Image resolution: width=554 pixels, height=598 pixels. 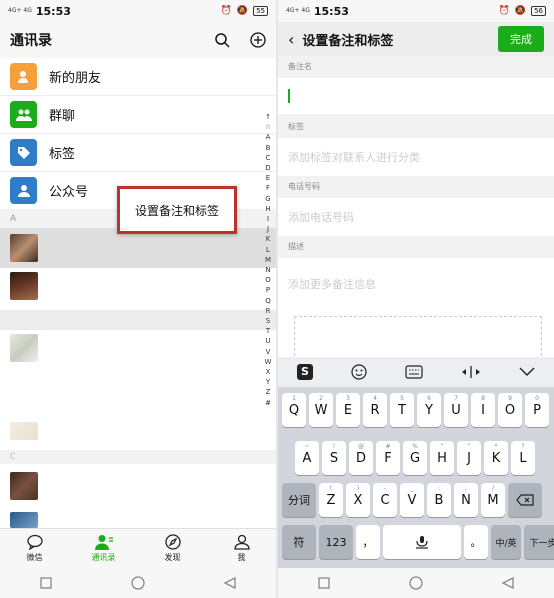 I want to click on search-icon, so click(x=222, y=40).